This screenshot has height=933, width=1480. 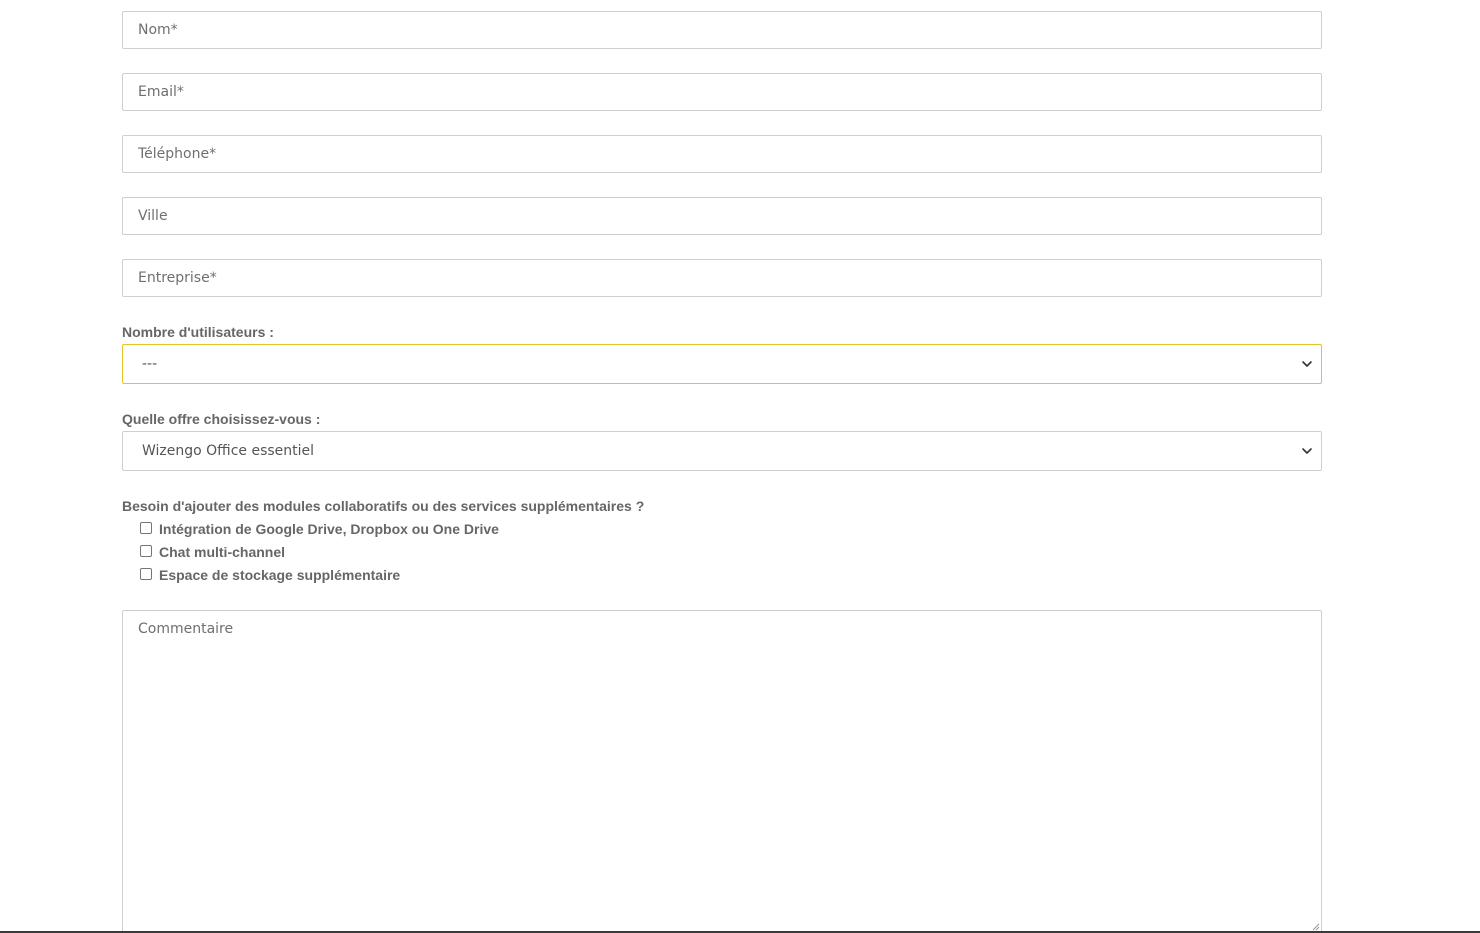 I want to click on users-count-selected-value: ---, so click(x=150, y=364).